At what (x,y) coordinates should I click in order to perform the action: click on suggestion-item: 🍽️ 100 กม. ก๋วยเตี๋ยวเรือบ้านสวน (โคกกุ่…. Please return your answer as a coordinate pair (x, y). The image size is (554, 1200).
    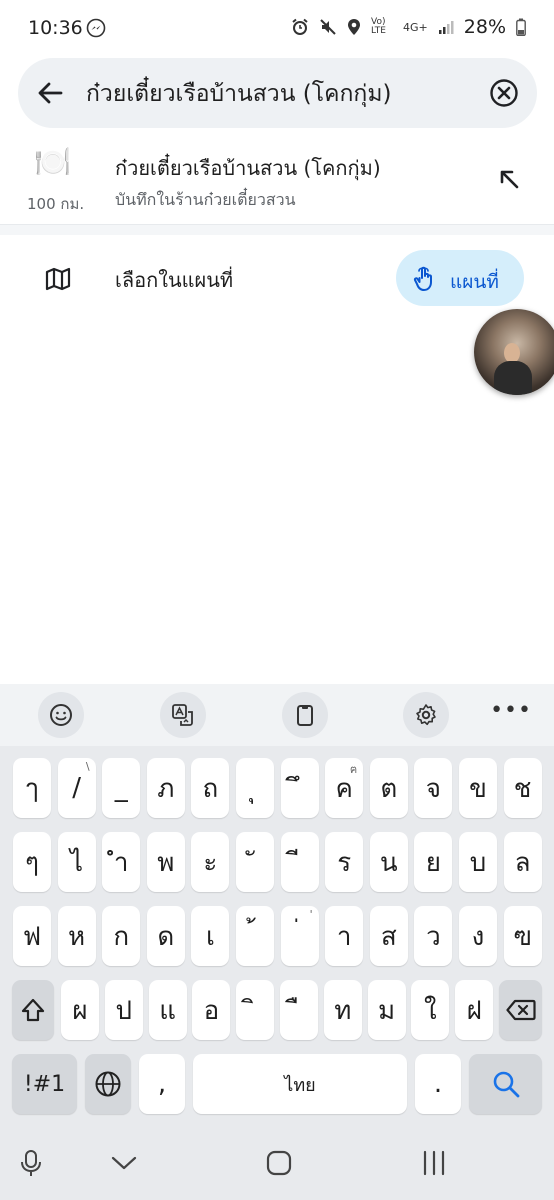
    Looking at the image, I should click on (277, 180).